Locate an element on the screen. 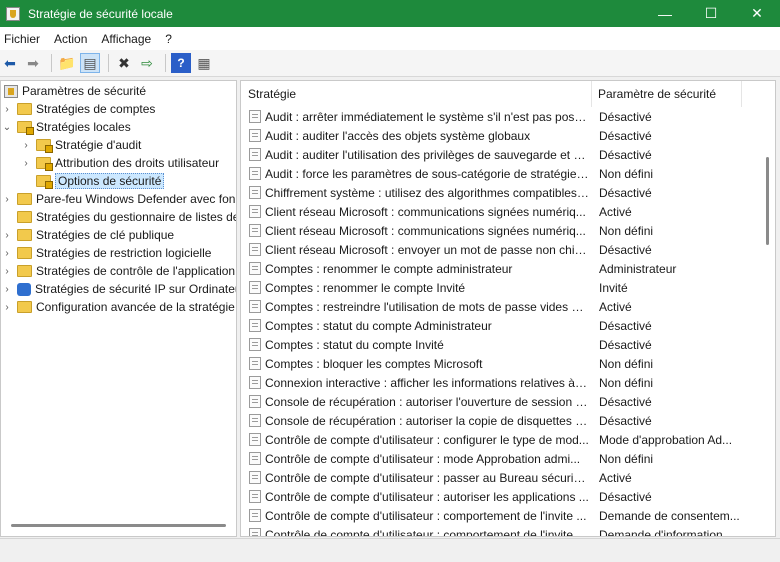  close-button: ✕ is located at coordinates (757, 13).